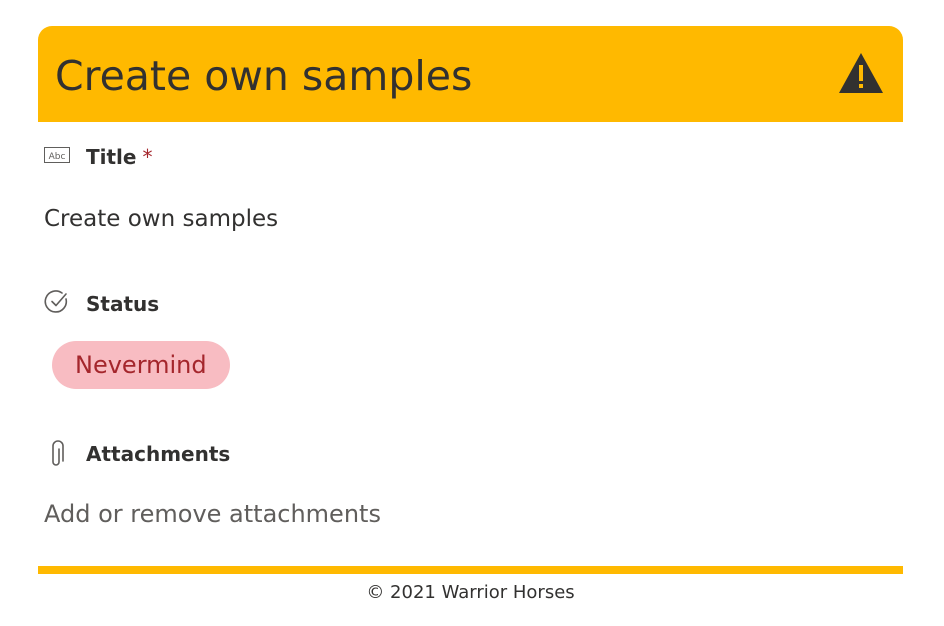 Image resolution: width=944 pixels, height=626 pixels. I want to click on text-field-icon: Abc, so click(57, 155).